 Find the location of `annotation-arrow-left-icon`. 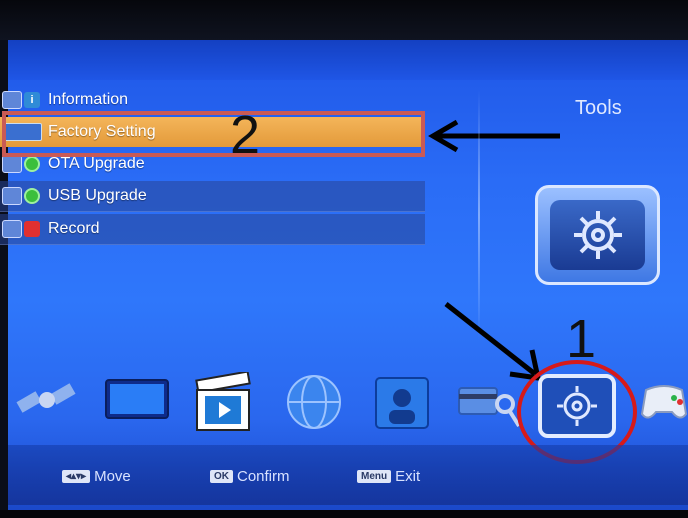

annotation-arrow-left-icon is located at coordinates (494, 136).